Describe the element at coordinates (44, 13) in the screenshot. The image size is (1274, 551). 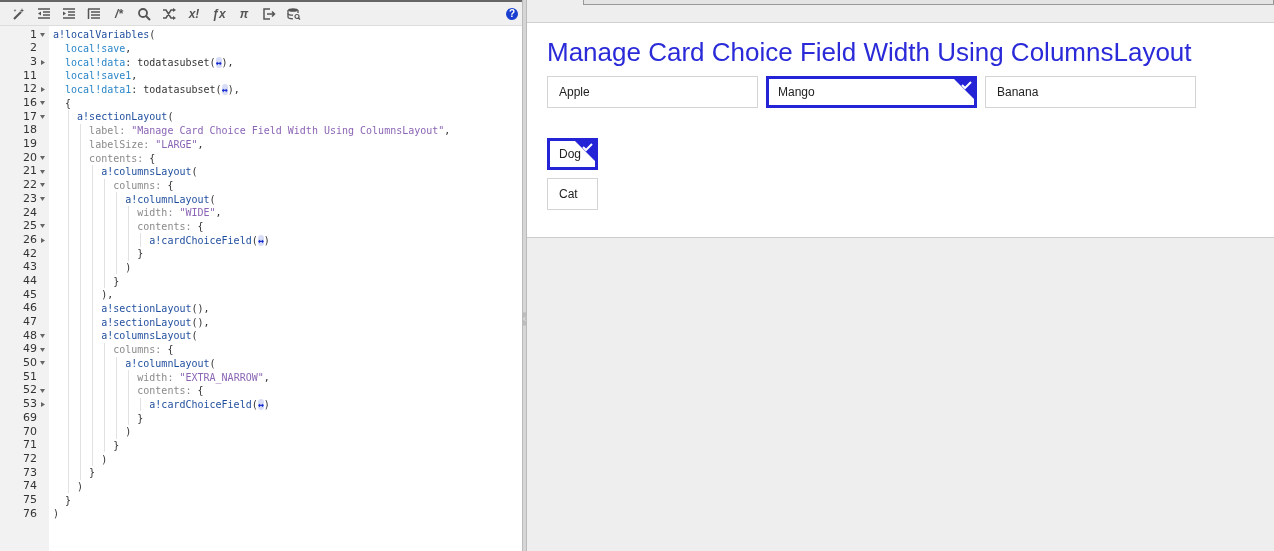
I see `outdent-icon` at that location.